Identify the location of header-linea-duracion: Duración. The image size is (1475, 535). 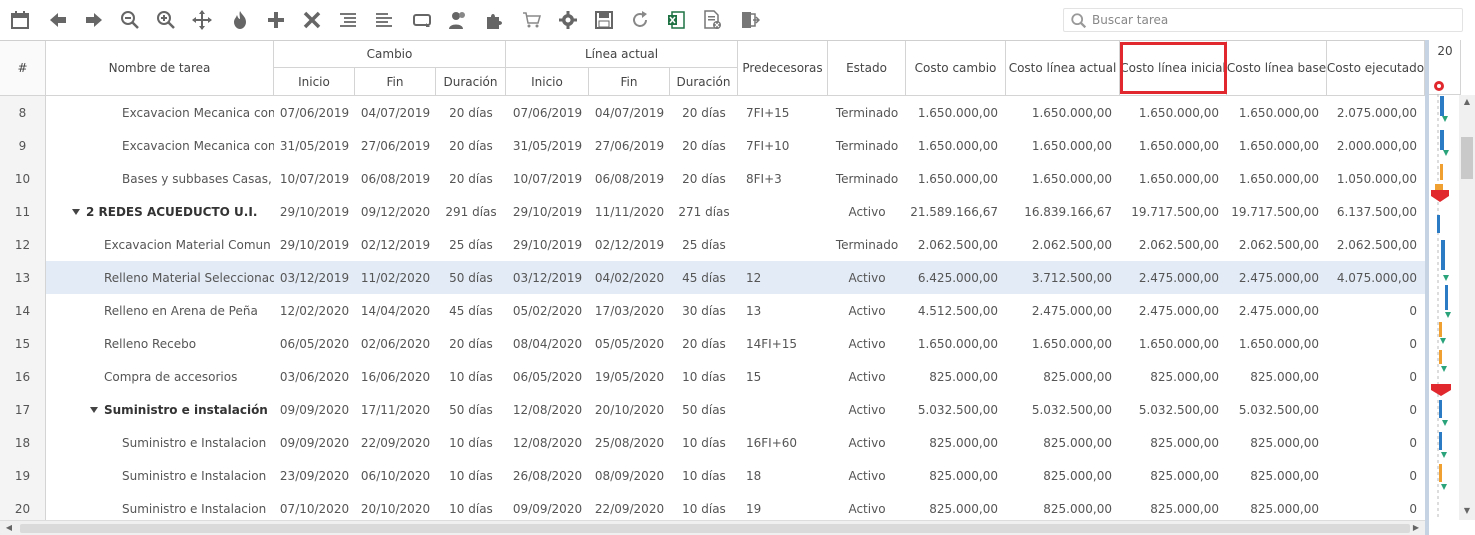
(704, 82).